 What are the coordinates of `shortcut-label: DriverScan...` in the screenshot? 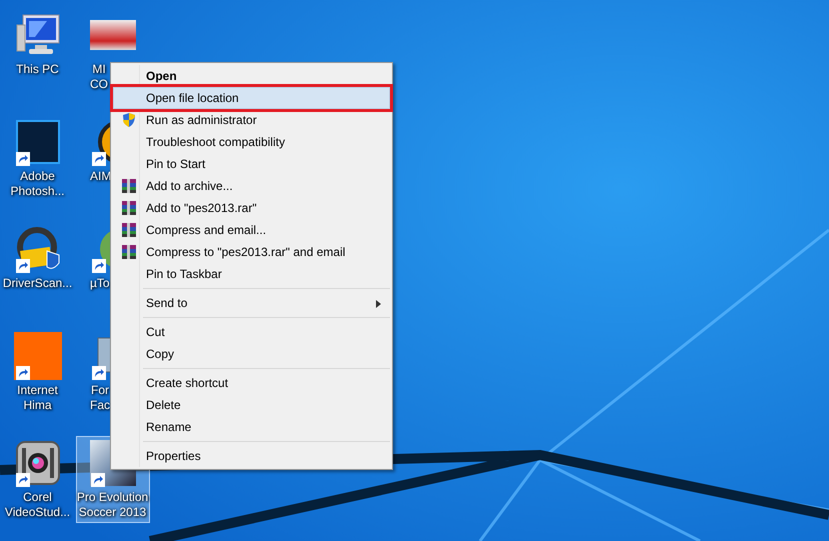 It's located at (37, 283).